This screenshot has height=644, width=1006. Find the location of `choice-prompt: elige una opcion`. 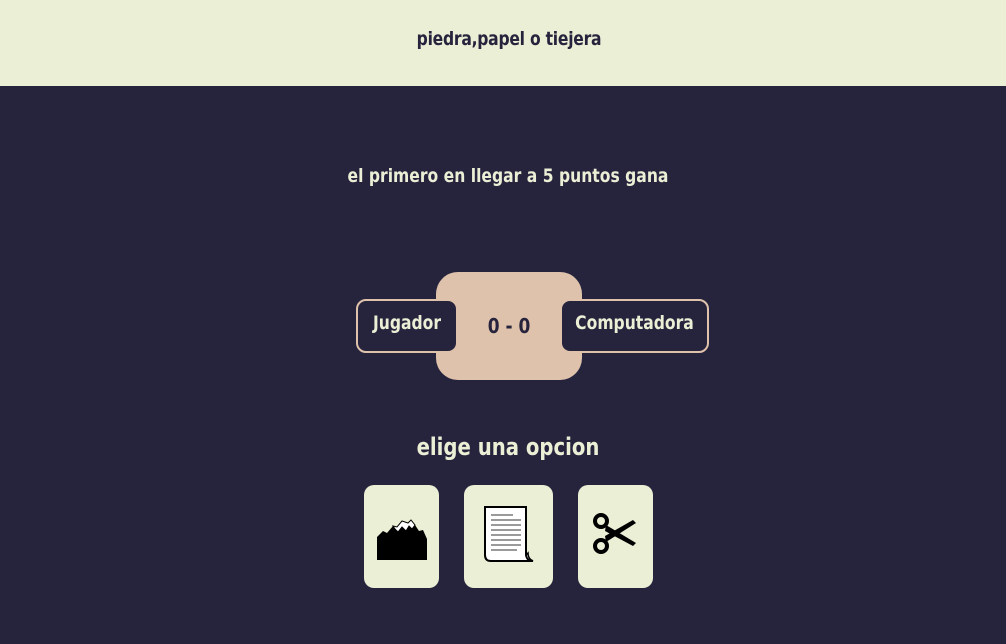

choice-prompt: elige una opcion is located at coordinates (508, 447).